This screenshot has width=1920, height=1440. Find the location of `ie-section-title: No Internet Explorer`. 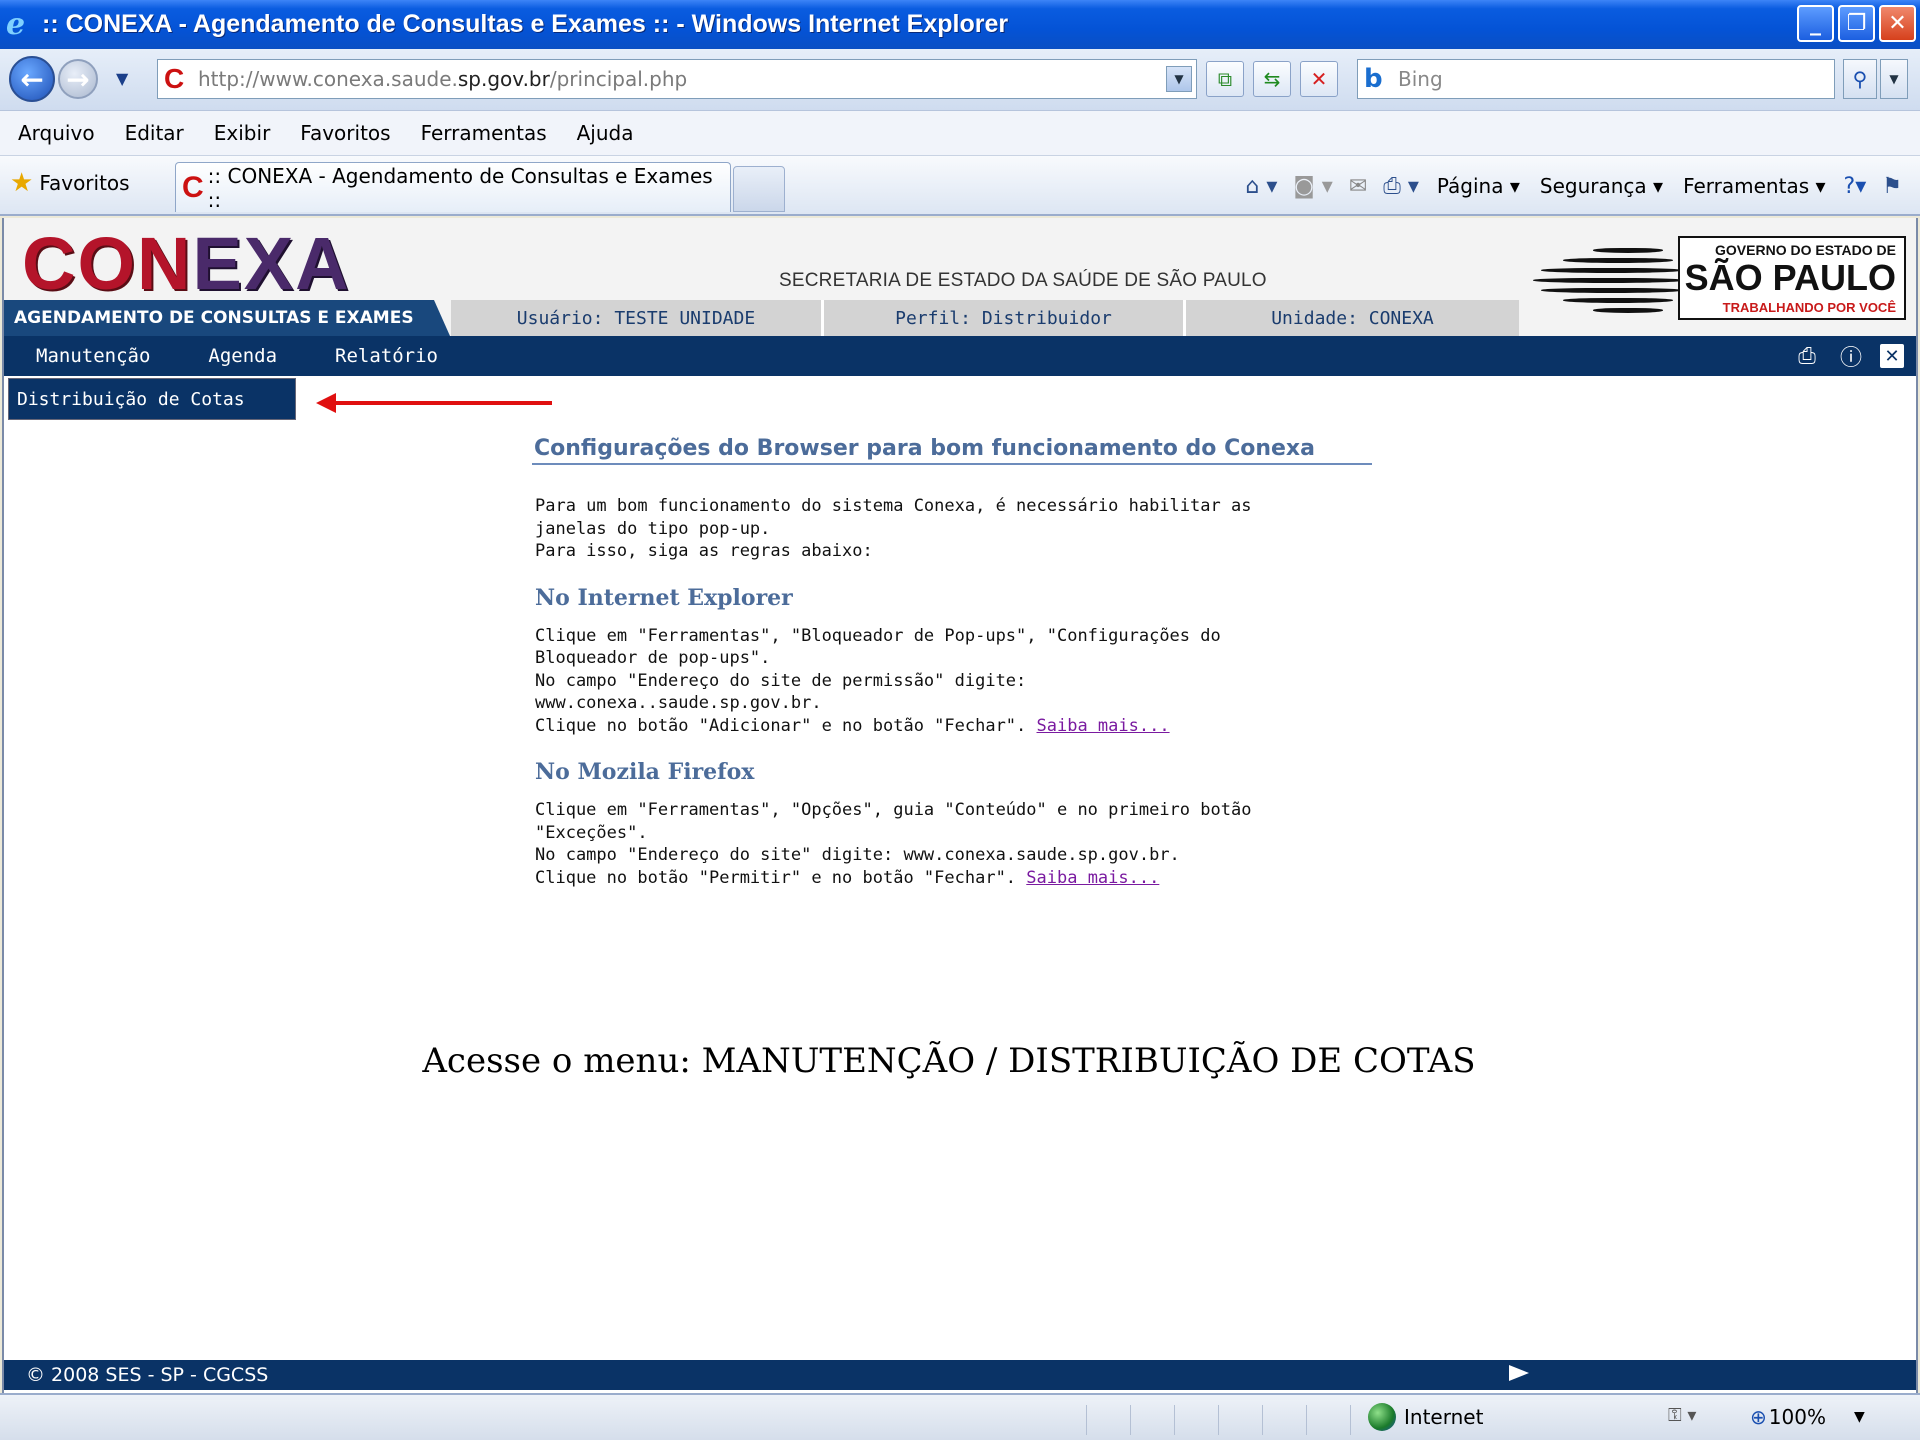

ie-section-title: No Internet Explorer is located at coordinates (664, 597).